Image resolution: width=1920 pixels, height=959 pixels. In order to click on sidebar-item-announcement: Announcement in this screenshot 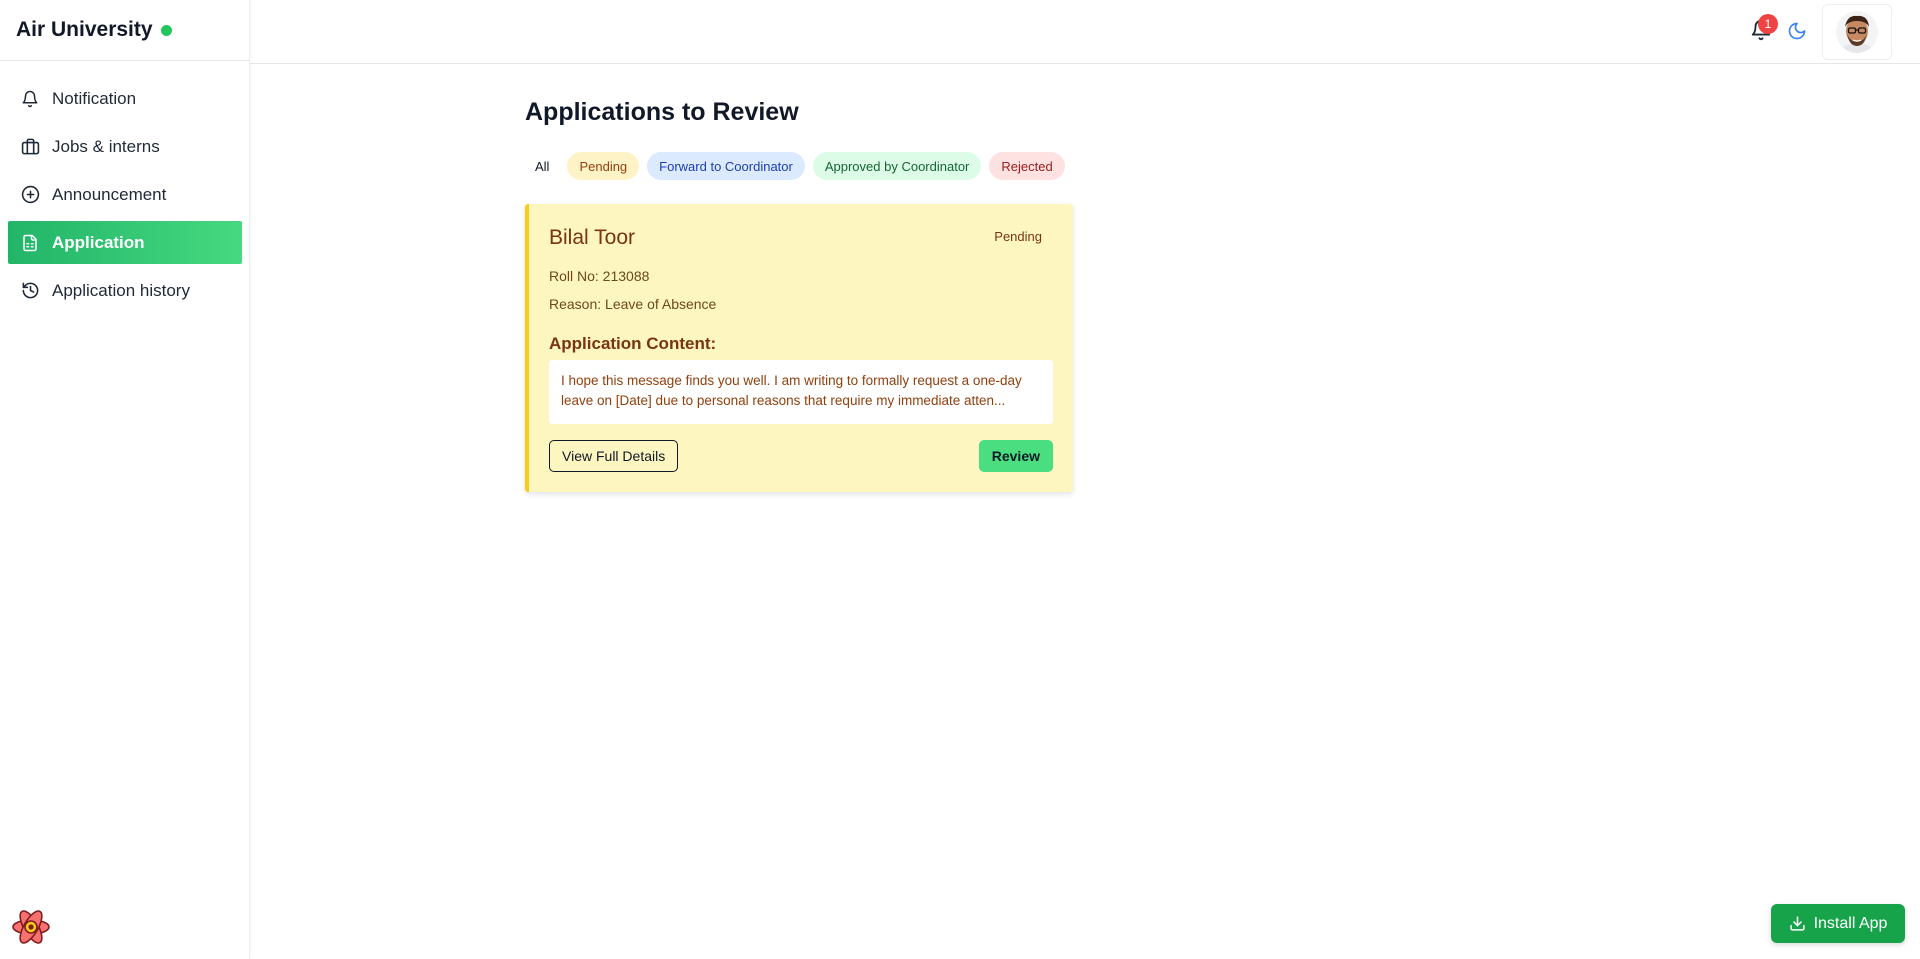, I will do `click(125, 194)`.